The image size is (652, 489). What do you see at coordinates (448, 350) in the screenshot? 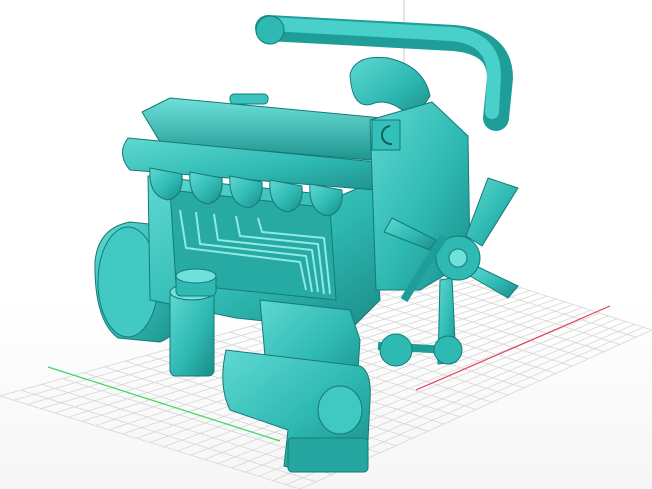
I see `idler-pulley` at bounding box center [448, 350].